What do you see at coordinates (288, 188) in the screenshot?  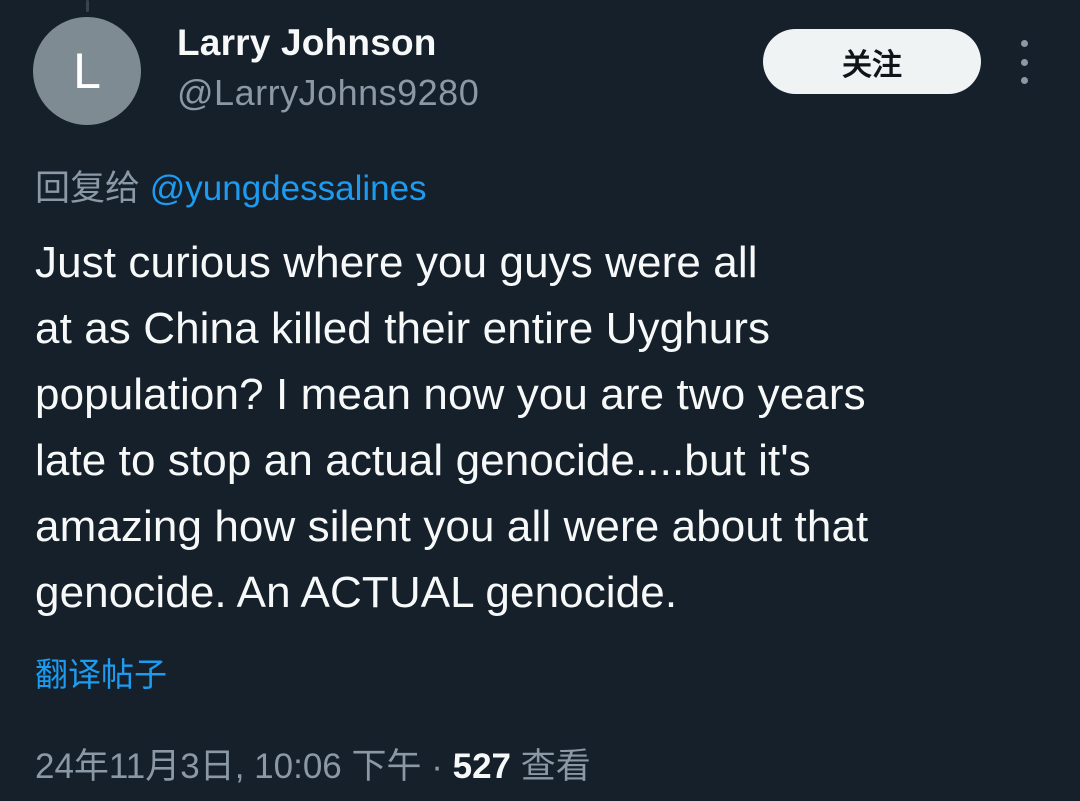 I see `replying-to-mention-link: @yungdessalines` at bounding box center [288, 188].